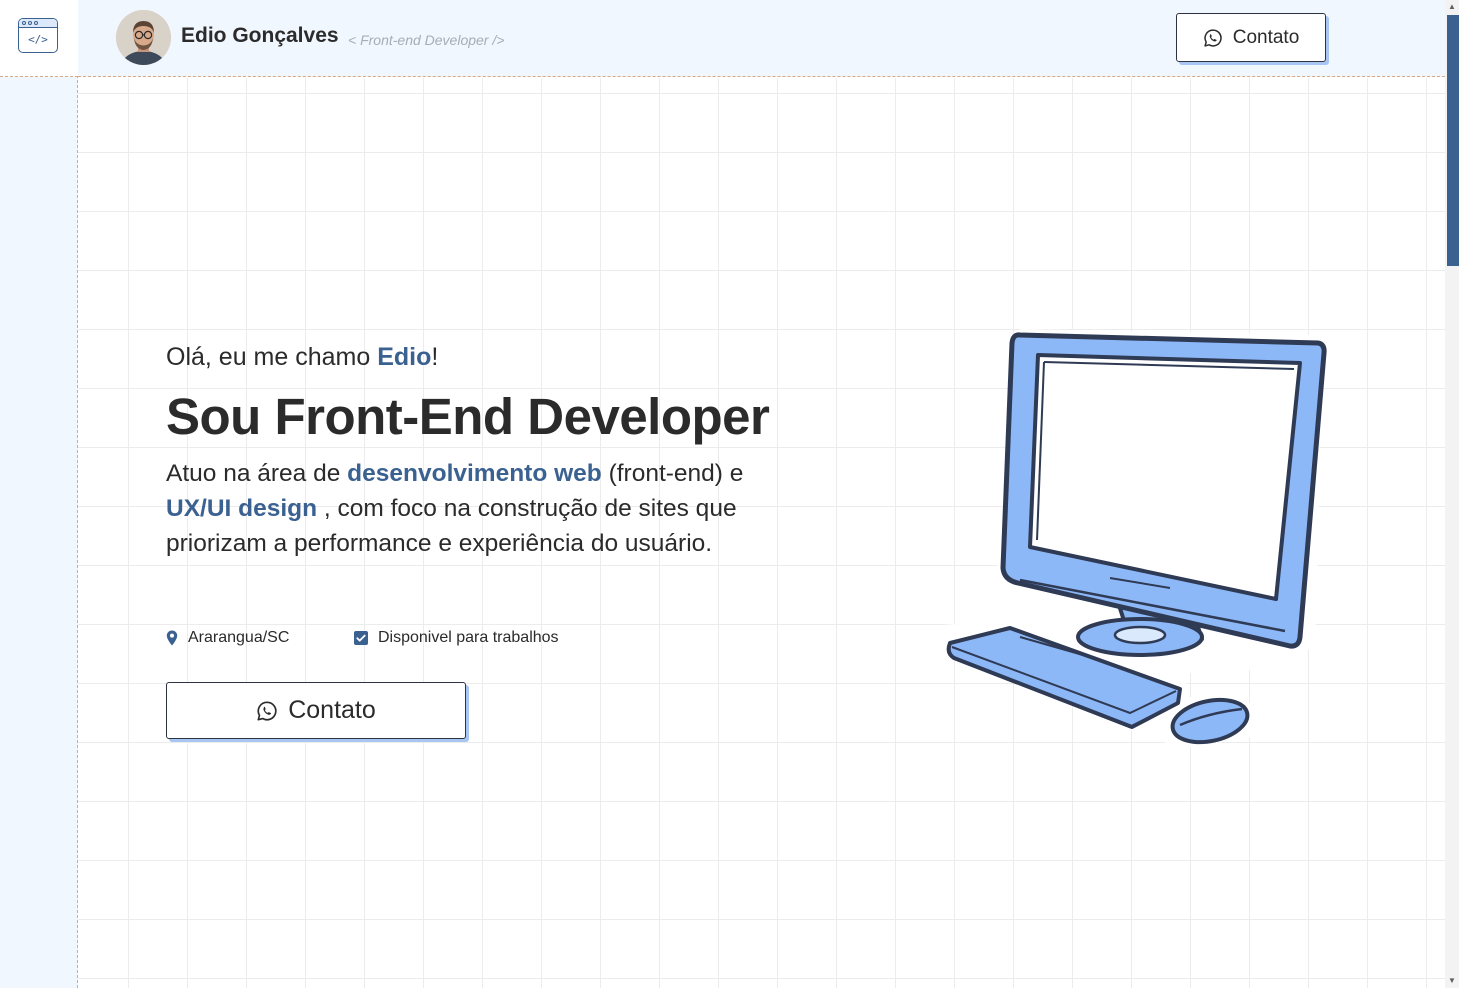 The height and width of the screenshot is (988, 1459). I want to click on brand-role: < Front-end Developer />, so click(426, 40).